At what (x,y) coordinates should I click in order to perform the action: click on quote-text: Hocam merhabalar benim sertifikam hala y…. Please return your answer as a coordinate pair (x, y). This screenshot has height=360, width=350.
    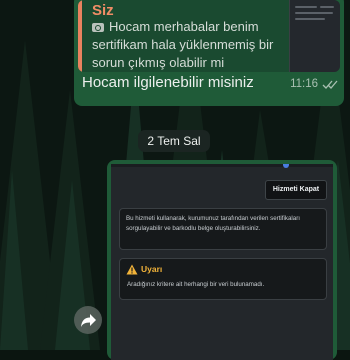
    Looking at the image, I should click on (183, 44).